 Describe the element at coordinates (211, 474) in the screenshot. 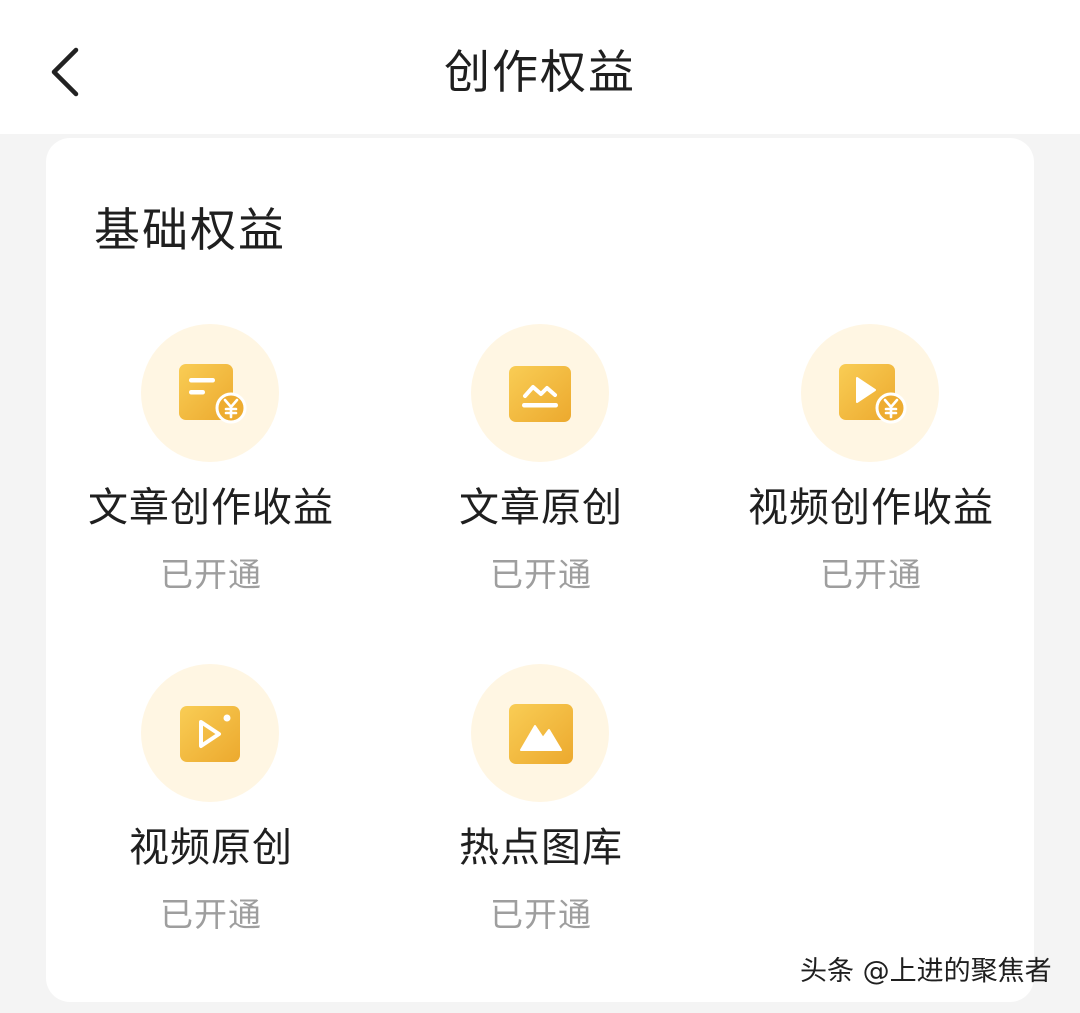

I see `benefit-article-income: 文章创作收益 已开通` at that location.